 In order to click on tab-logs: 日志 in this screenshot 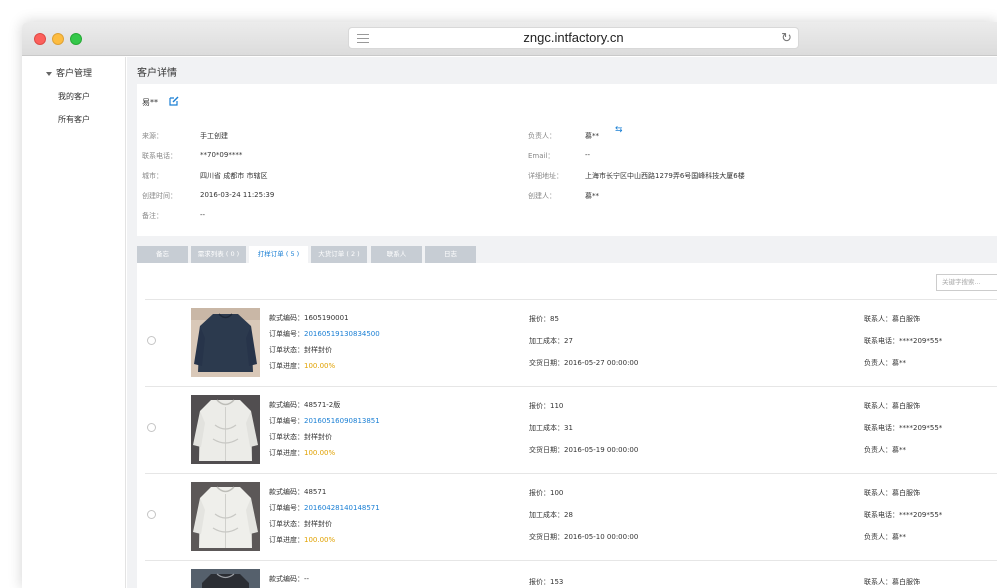, I will do `click(450, 254)`.